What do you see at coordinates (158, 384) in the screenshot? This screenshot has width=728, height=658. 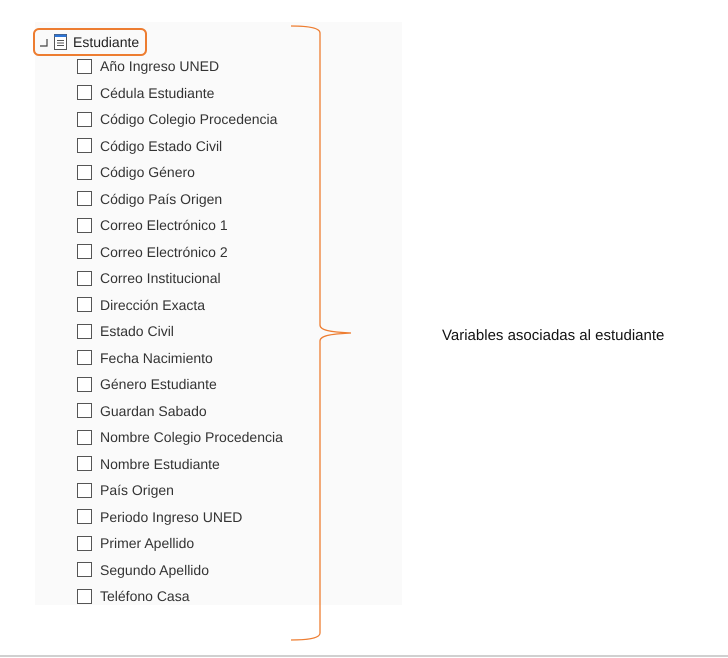 I see `field-label: Género Estudiante` at bounding box center [158, 384].